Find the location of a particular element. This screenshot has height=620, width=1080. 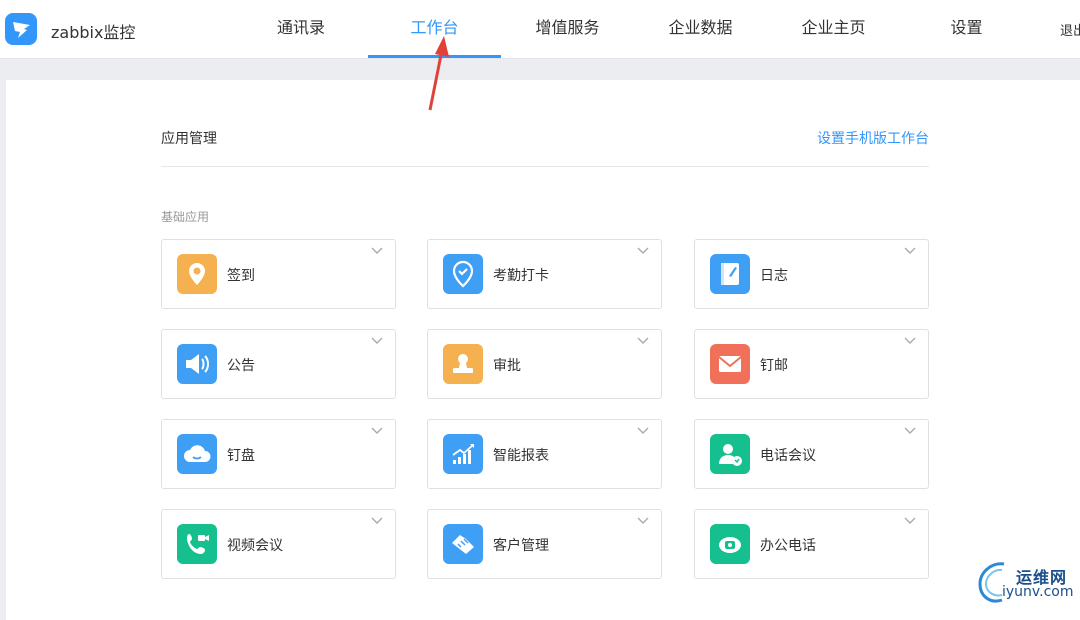

video-call-icon is located at coordinates (197, 544).